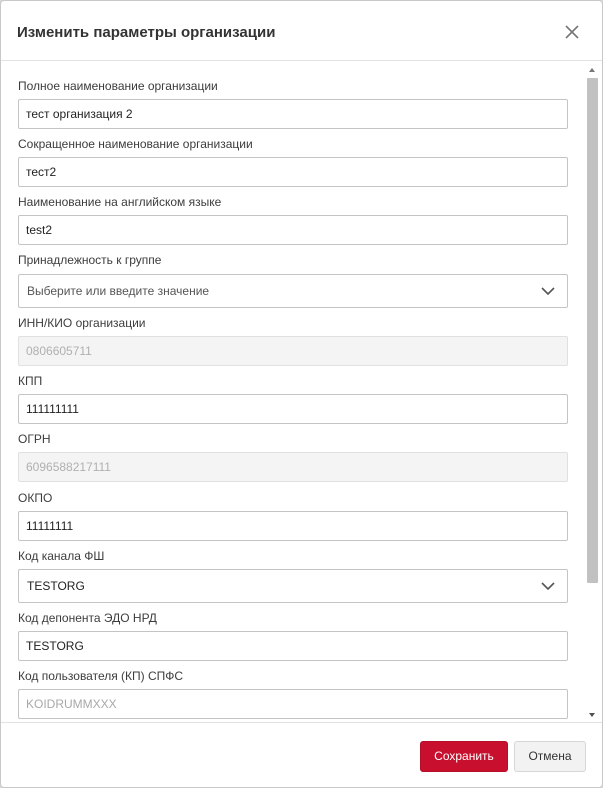 This screenshot has width=603, height=788. What do you see at coordinates (293, 646) in the screenshot?
I see `edo-depositor-input: TESTORG` at bounding box center [293, 646].